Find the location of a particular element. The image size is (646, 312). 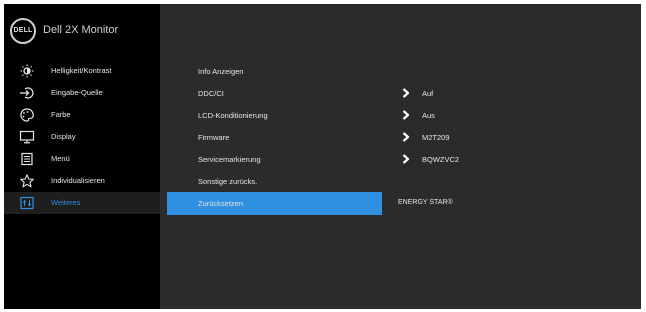

sidebar-item-label: Farbe is located at coordinates (61, 114).